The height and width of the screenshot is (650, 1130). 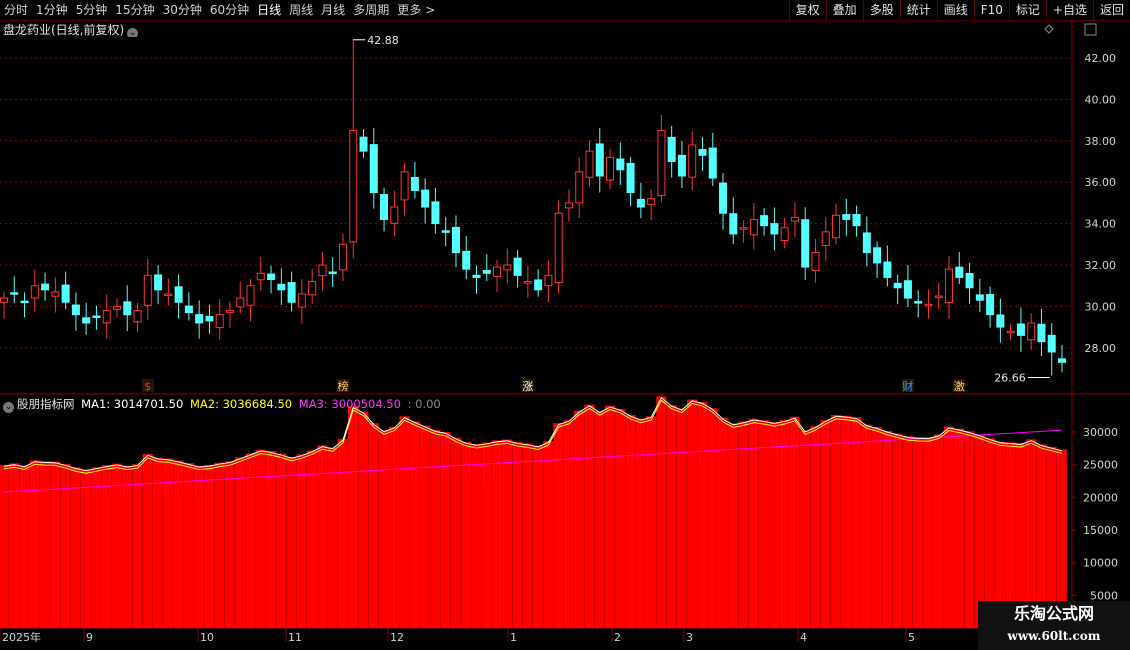 What do you see at coordinates (527, 386) in the screenshot?
I see `event-marker: 涨` at bounding box center [527, 386].